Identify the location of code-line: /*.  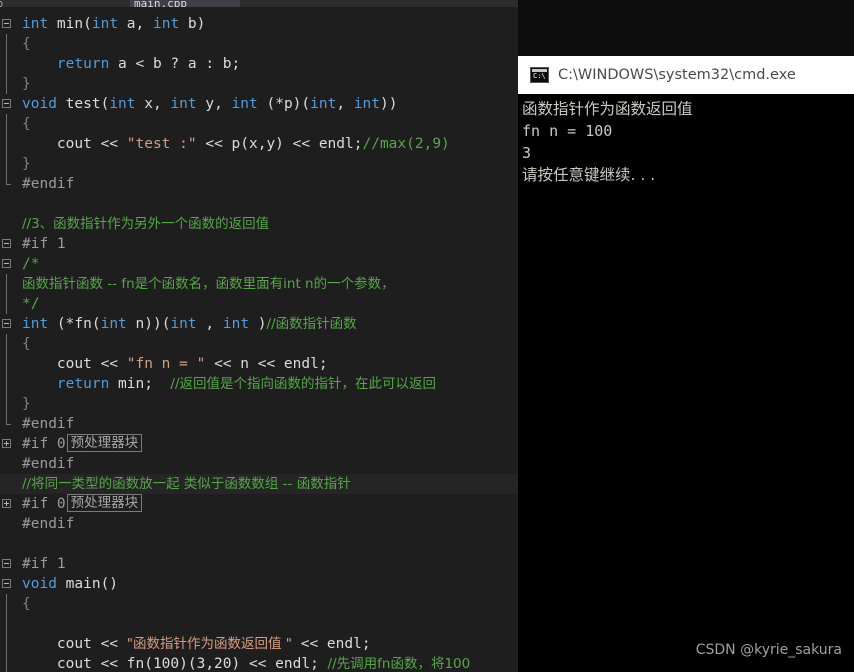
(259, 264).